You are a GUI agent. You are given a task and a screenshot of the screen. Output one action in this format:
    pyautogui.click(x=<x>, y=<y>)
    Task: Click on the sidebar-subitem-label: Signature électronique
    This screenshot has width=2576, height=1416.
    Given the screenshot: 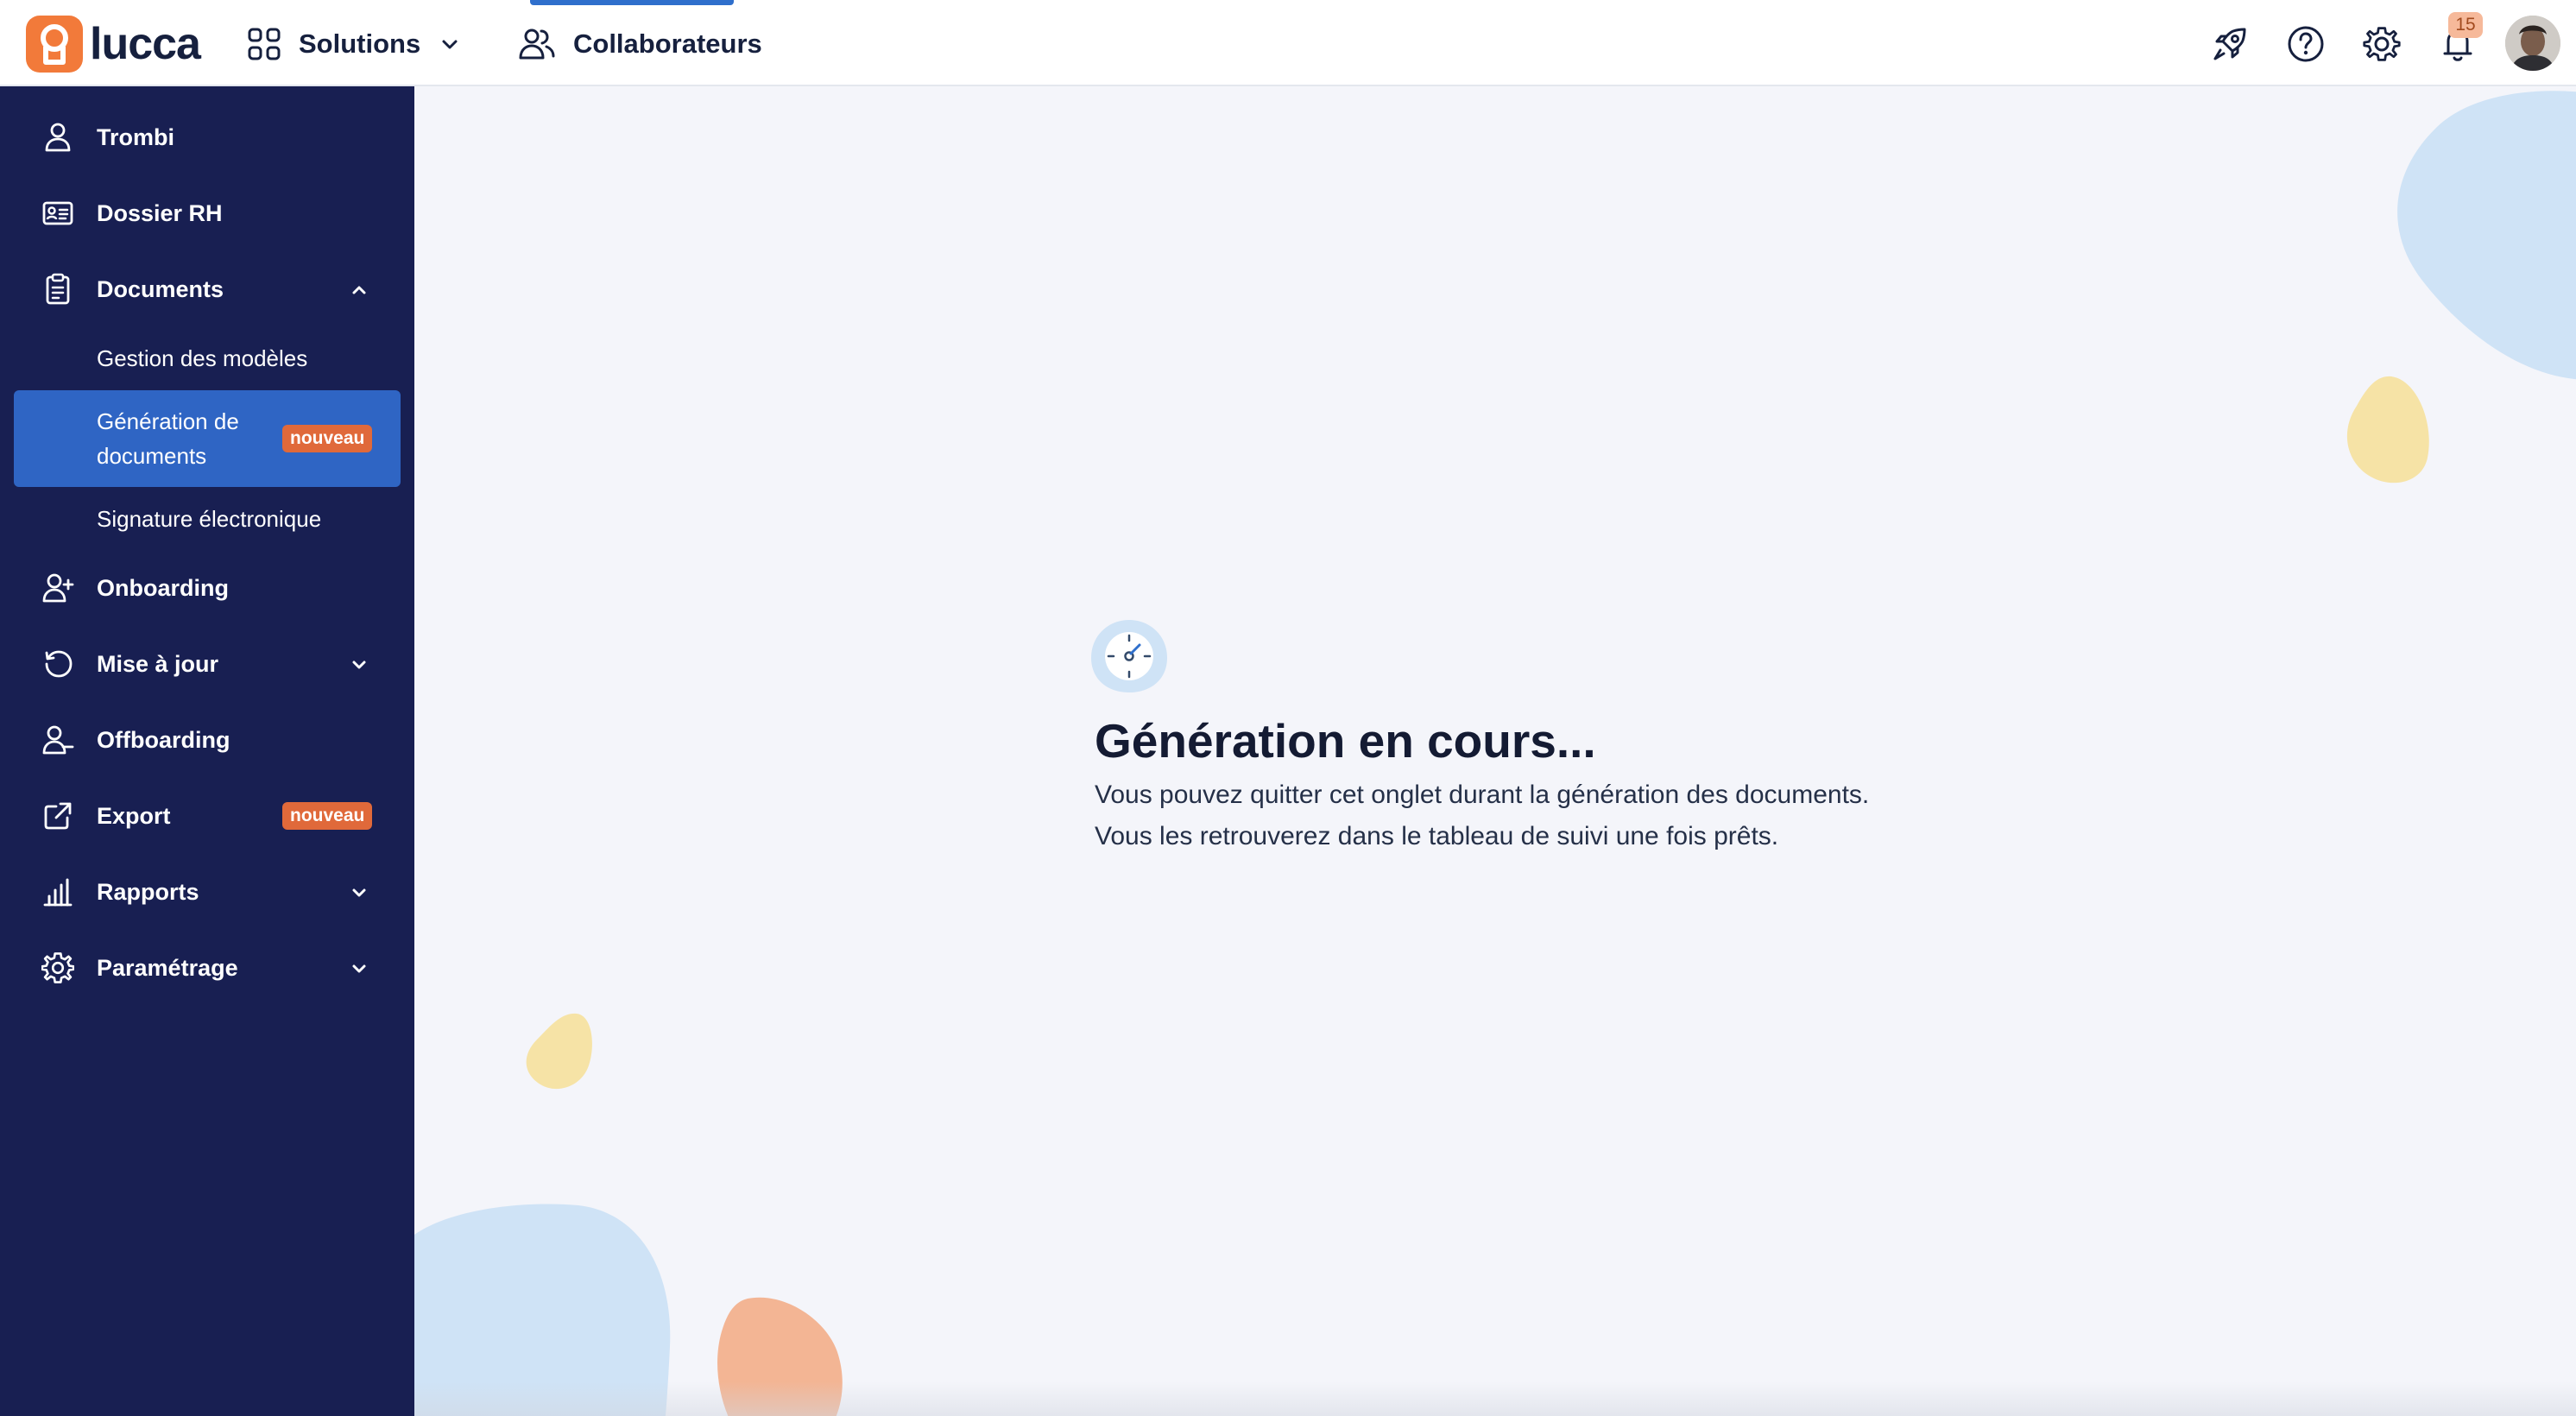 What is the action you would take?
    pyautogui.click(x=209, y=519)
    